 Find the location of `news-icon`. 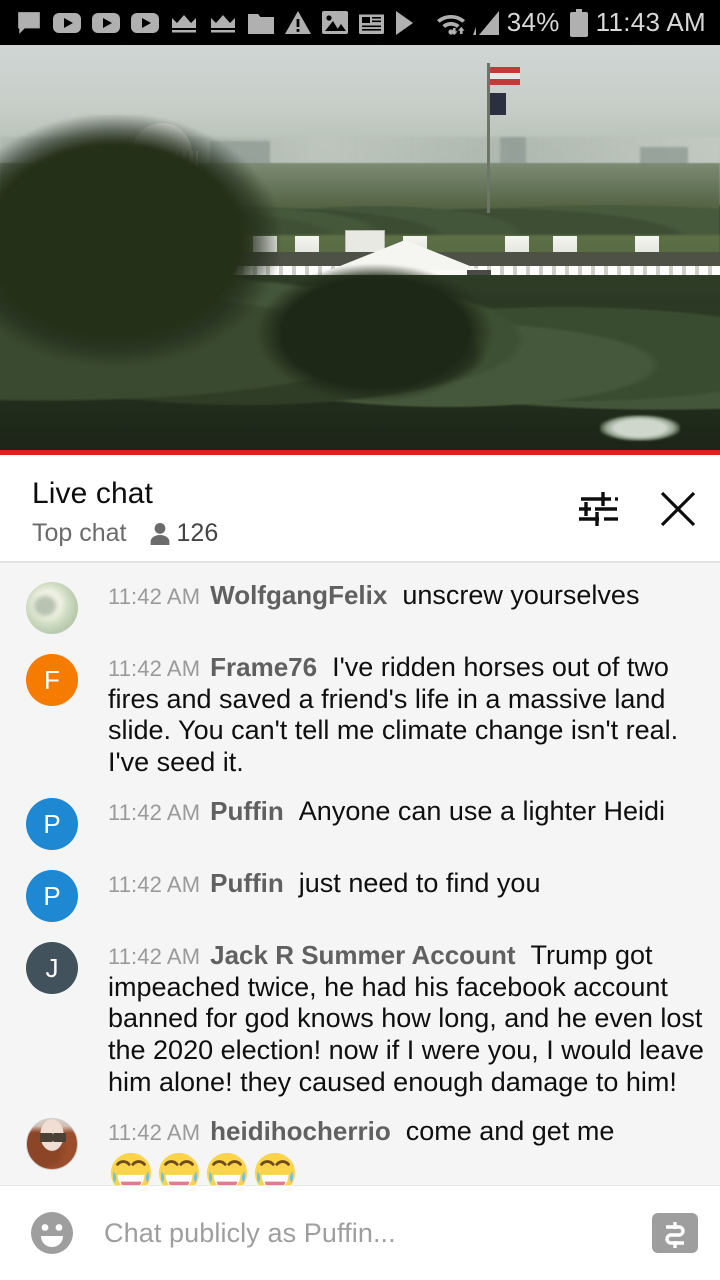

news-icon is located at coordinates (371, 22).